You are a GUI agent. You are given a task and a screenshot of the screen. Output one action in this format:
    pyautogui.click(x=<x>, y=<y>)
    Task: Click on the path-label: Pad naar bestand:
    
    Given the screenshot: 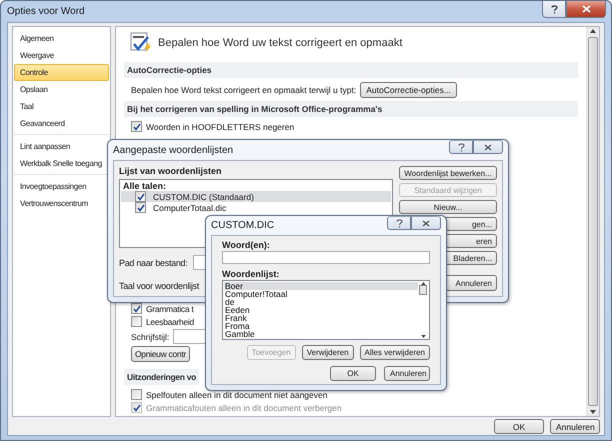 What is the action you would take?
    pyautogui.click(x=153, y=263)
    